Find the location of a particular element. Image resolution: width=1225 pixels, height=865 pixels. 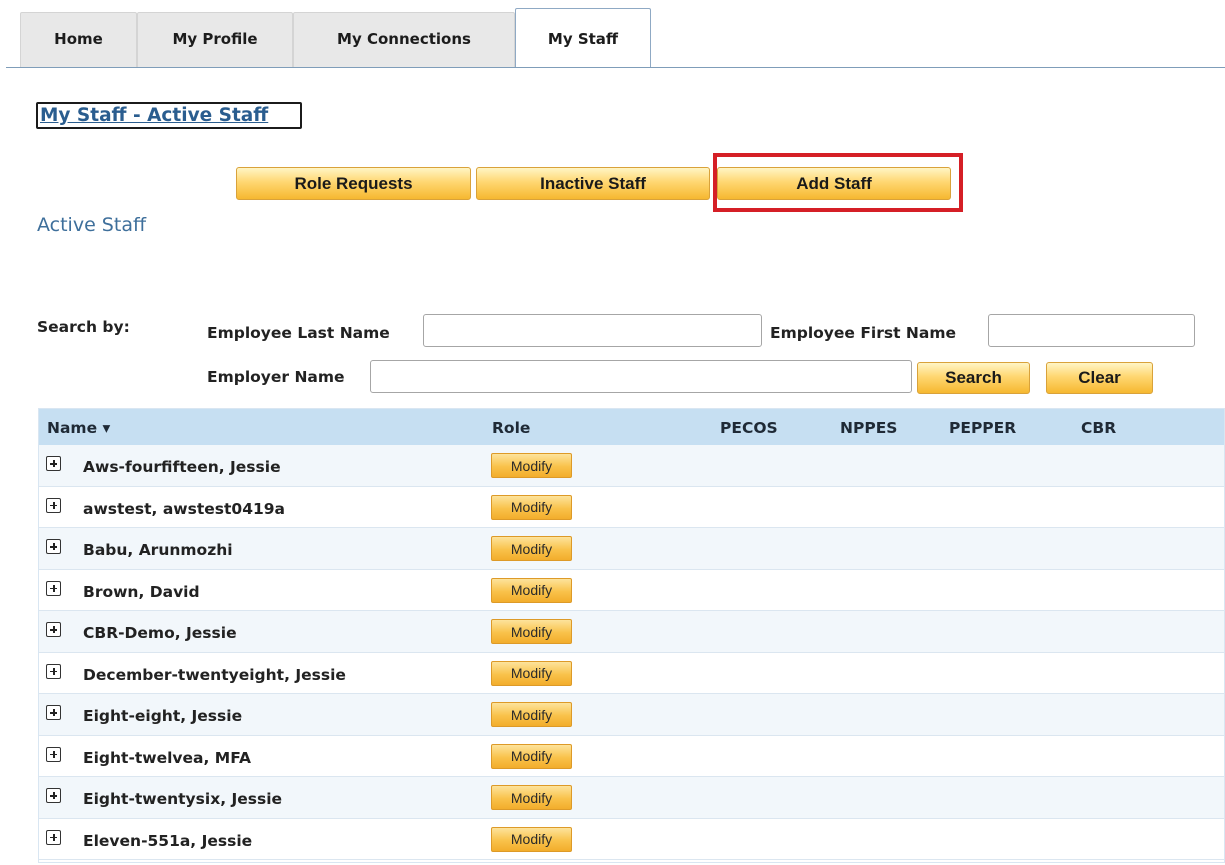

tab-my-profile: My Profile is located at coordinates (215, 39).